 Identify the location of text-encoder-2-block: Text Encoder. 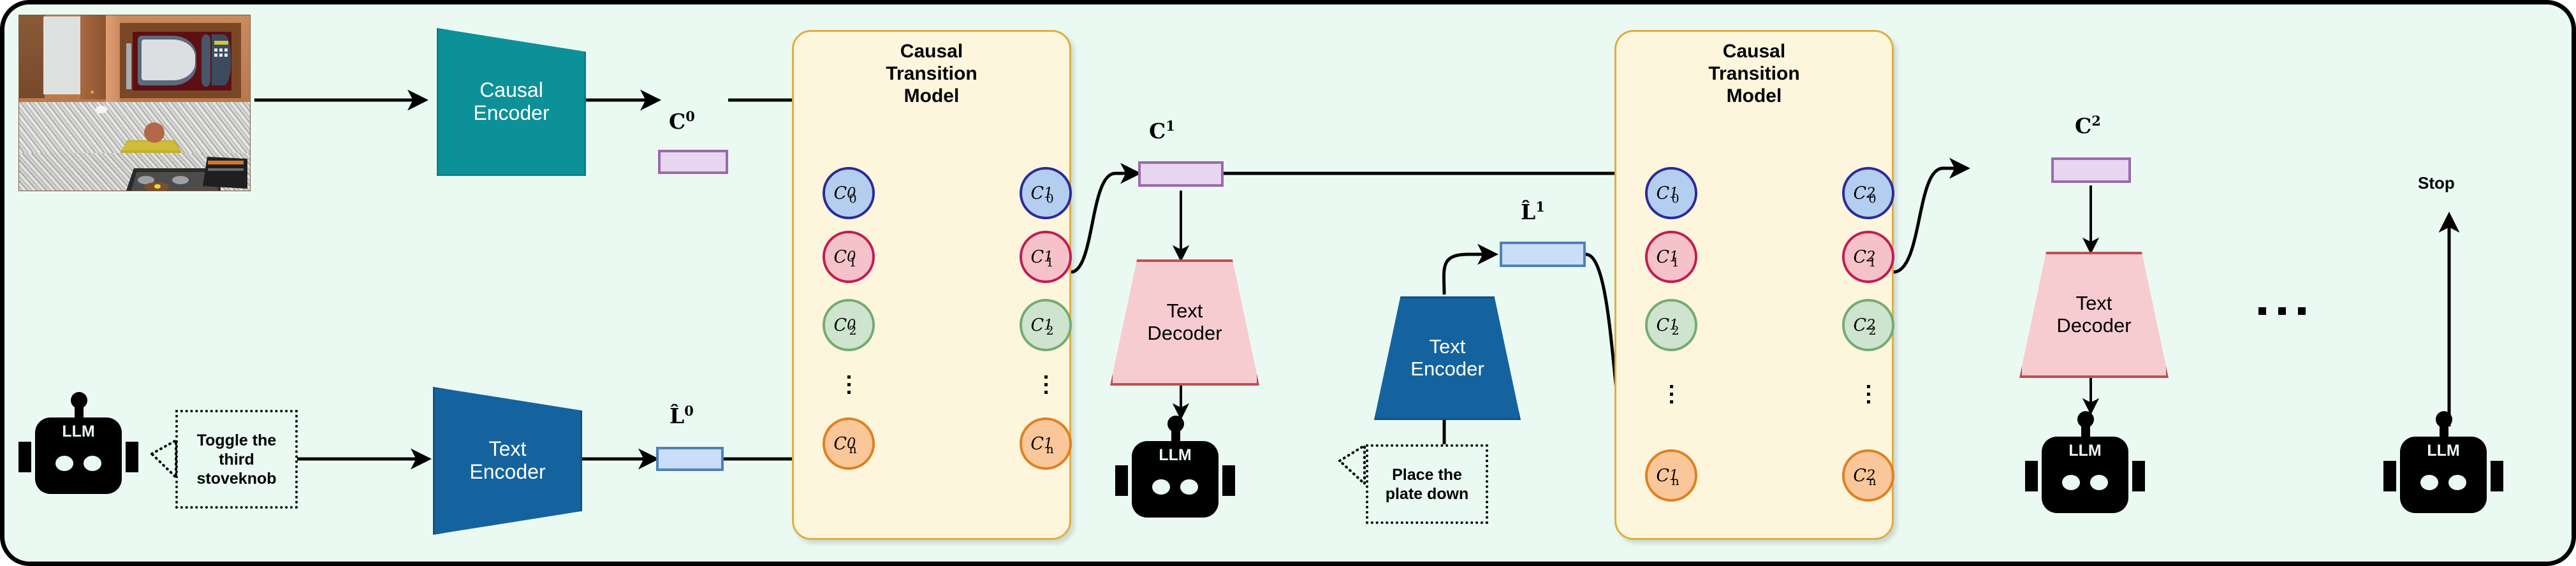
(1447, 358).